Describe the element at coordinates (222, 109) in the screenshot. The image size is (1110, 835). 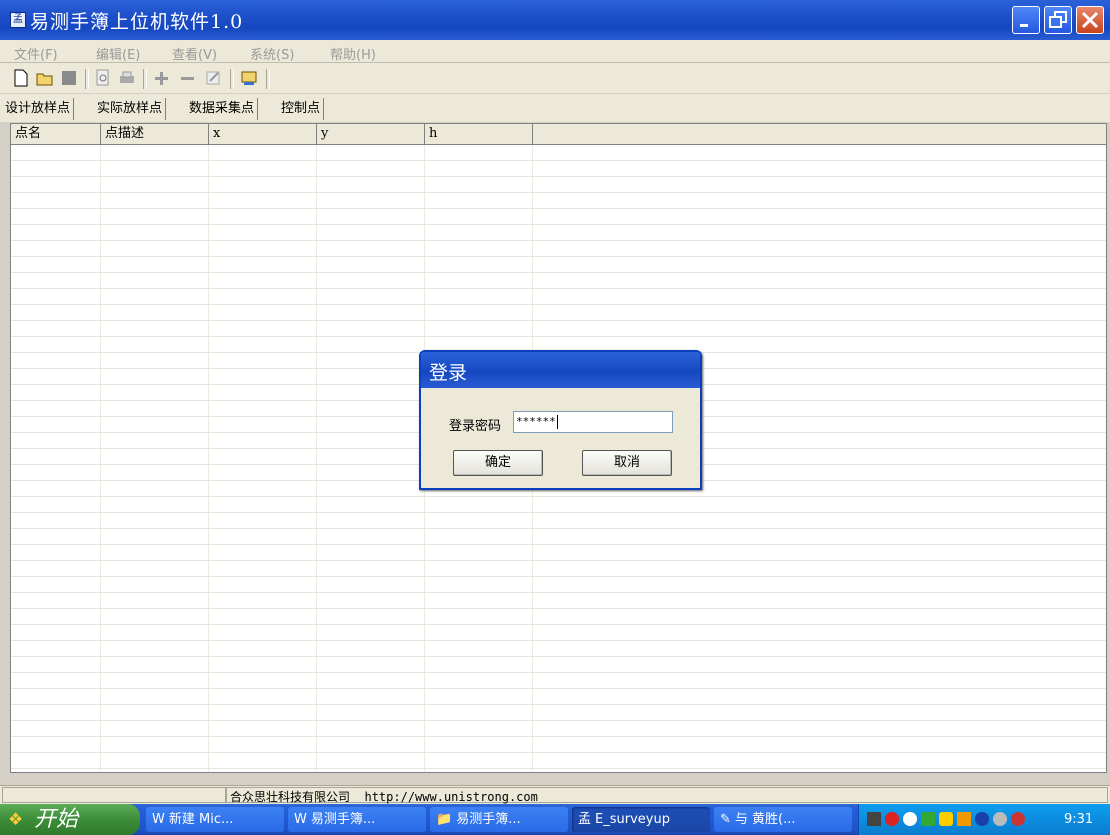
I see `tab-data-collection: 数据采集点` at that location.